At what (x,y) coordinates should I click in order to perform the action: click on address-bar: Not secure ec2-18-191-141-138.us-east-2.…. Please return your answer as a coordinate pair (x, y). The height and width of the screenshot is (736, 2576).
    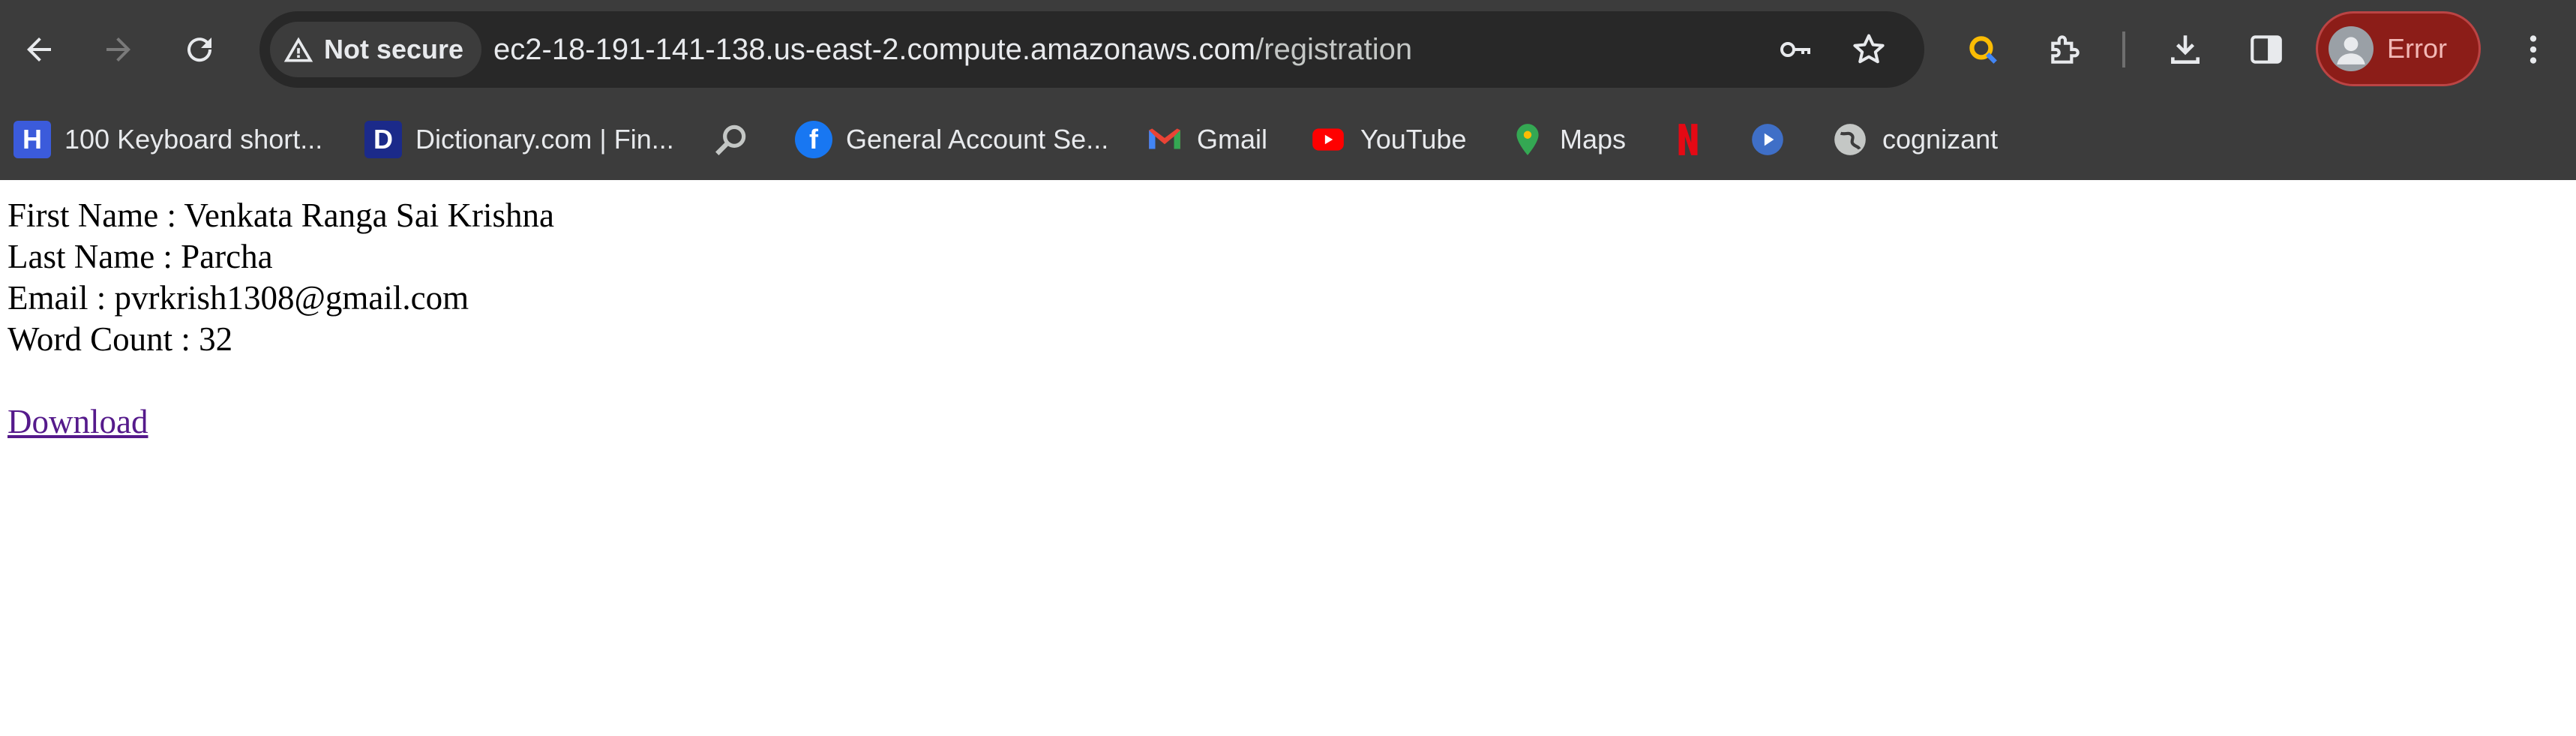
    Looking at the image, I should click on (1092, 49).